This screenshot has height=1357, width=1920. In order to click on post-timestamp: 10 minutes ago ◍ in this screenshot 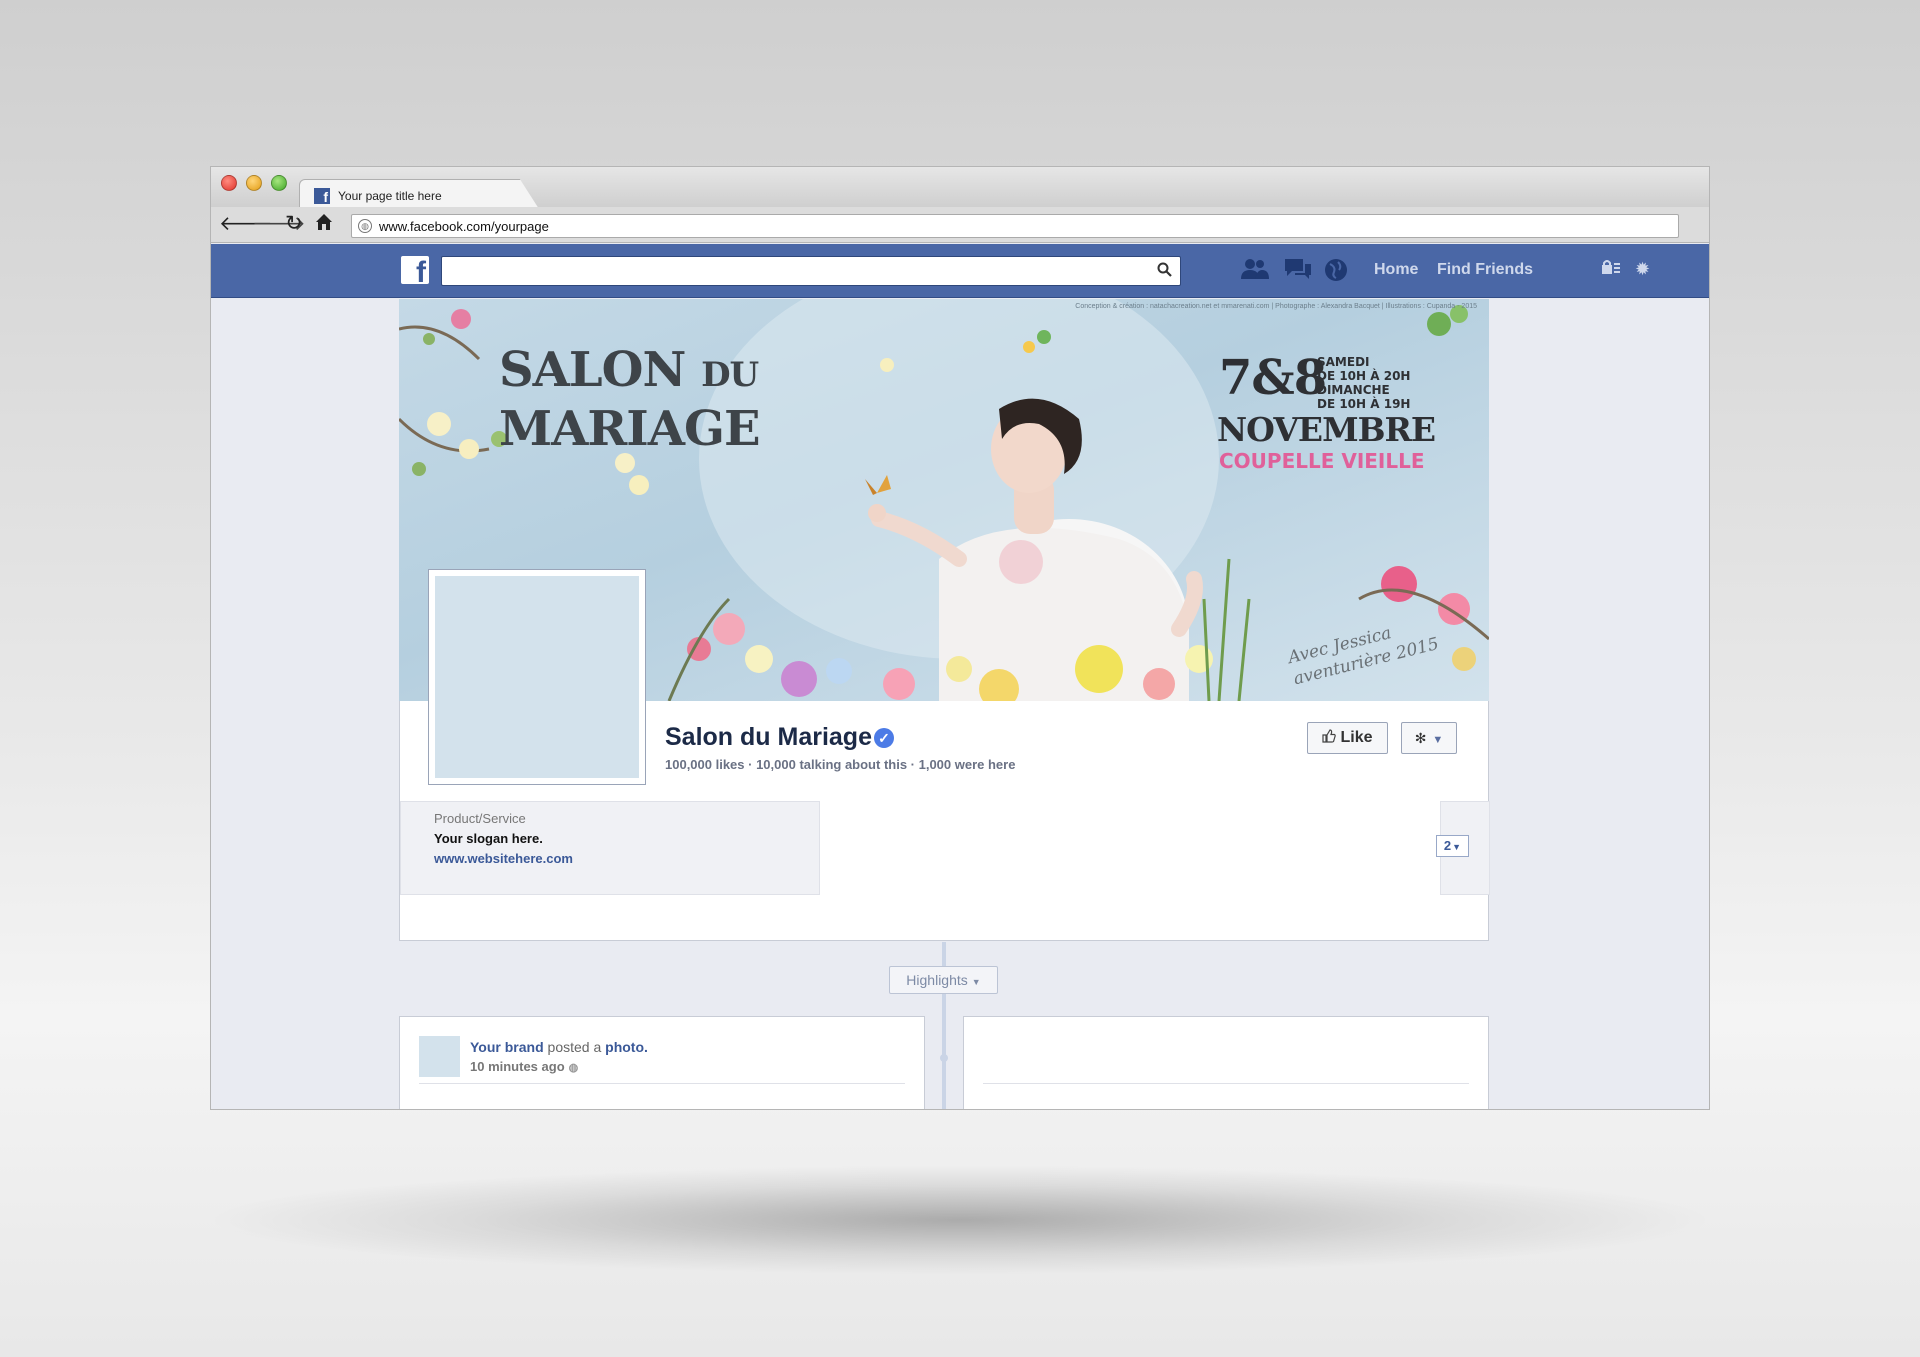, I will do `click(524, 1066)`.